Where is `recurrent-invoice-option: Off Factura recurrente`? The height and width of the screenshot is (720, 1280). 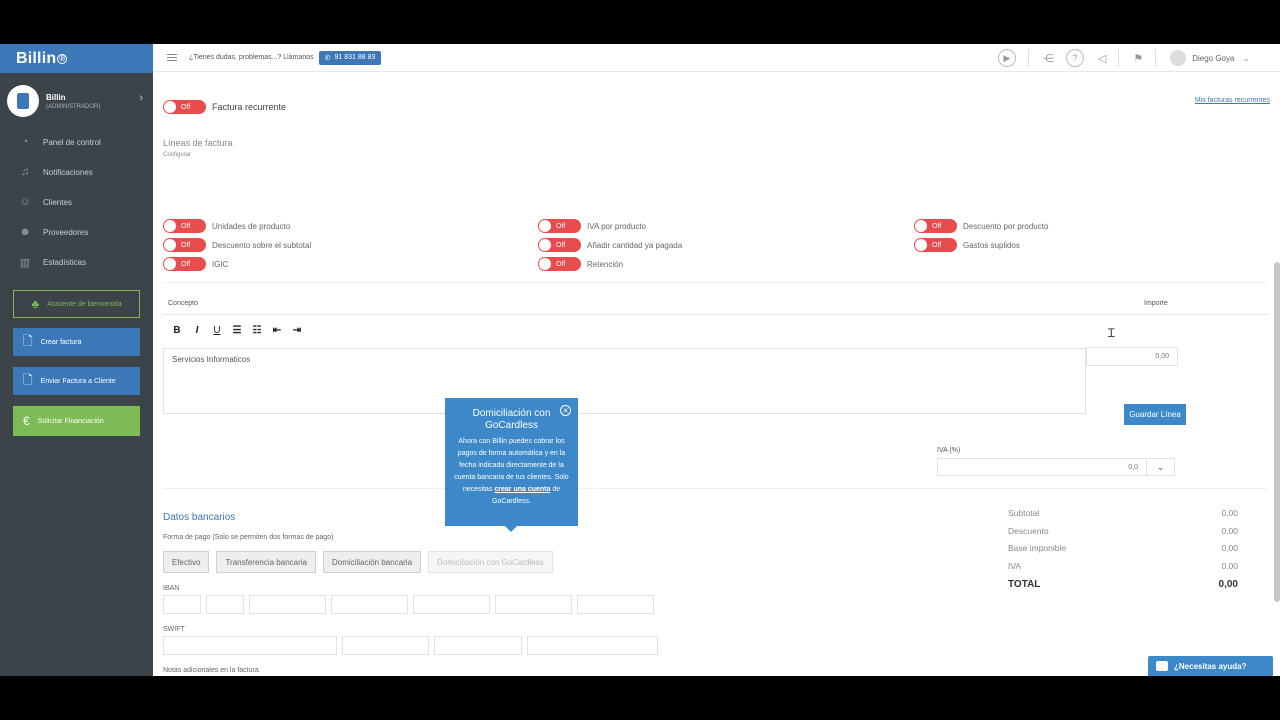 recurrent-invoice-option: Off Factura recurrente is located at coordinates (224, 107).